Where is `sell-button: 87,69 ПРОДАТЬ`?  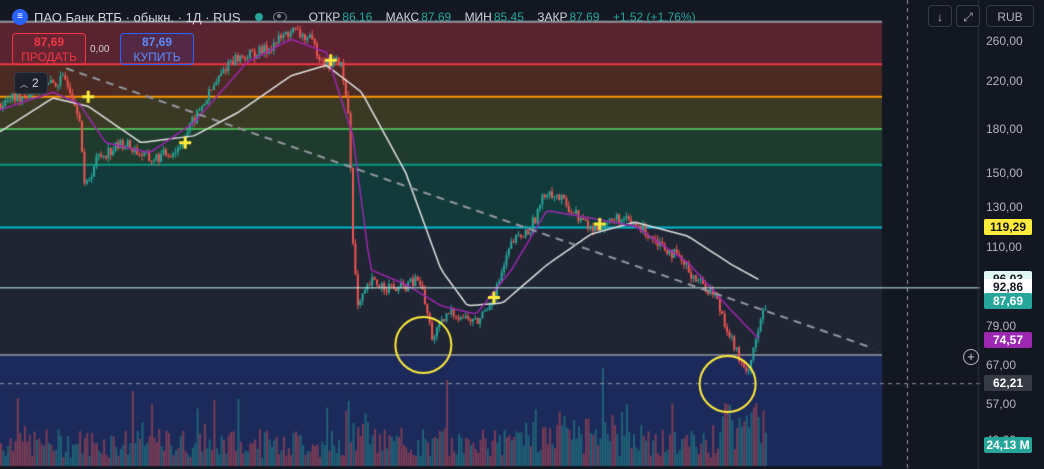 sell-button: 87,69 ПРОДАТЬ is located at coordinates (49, 49).